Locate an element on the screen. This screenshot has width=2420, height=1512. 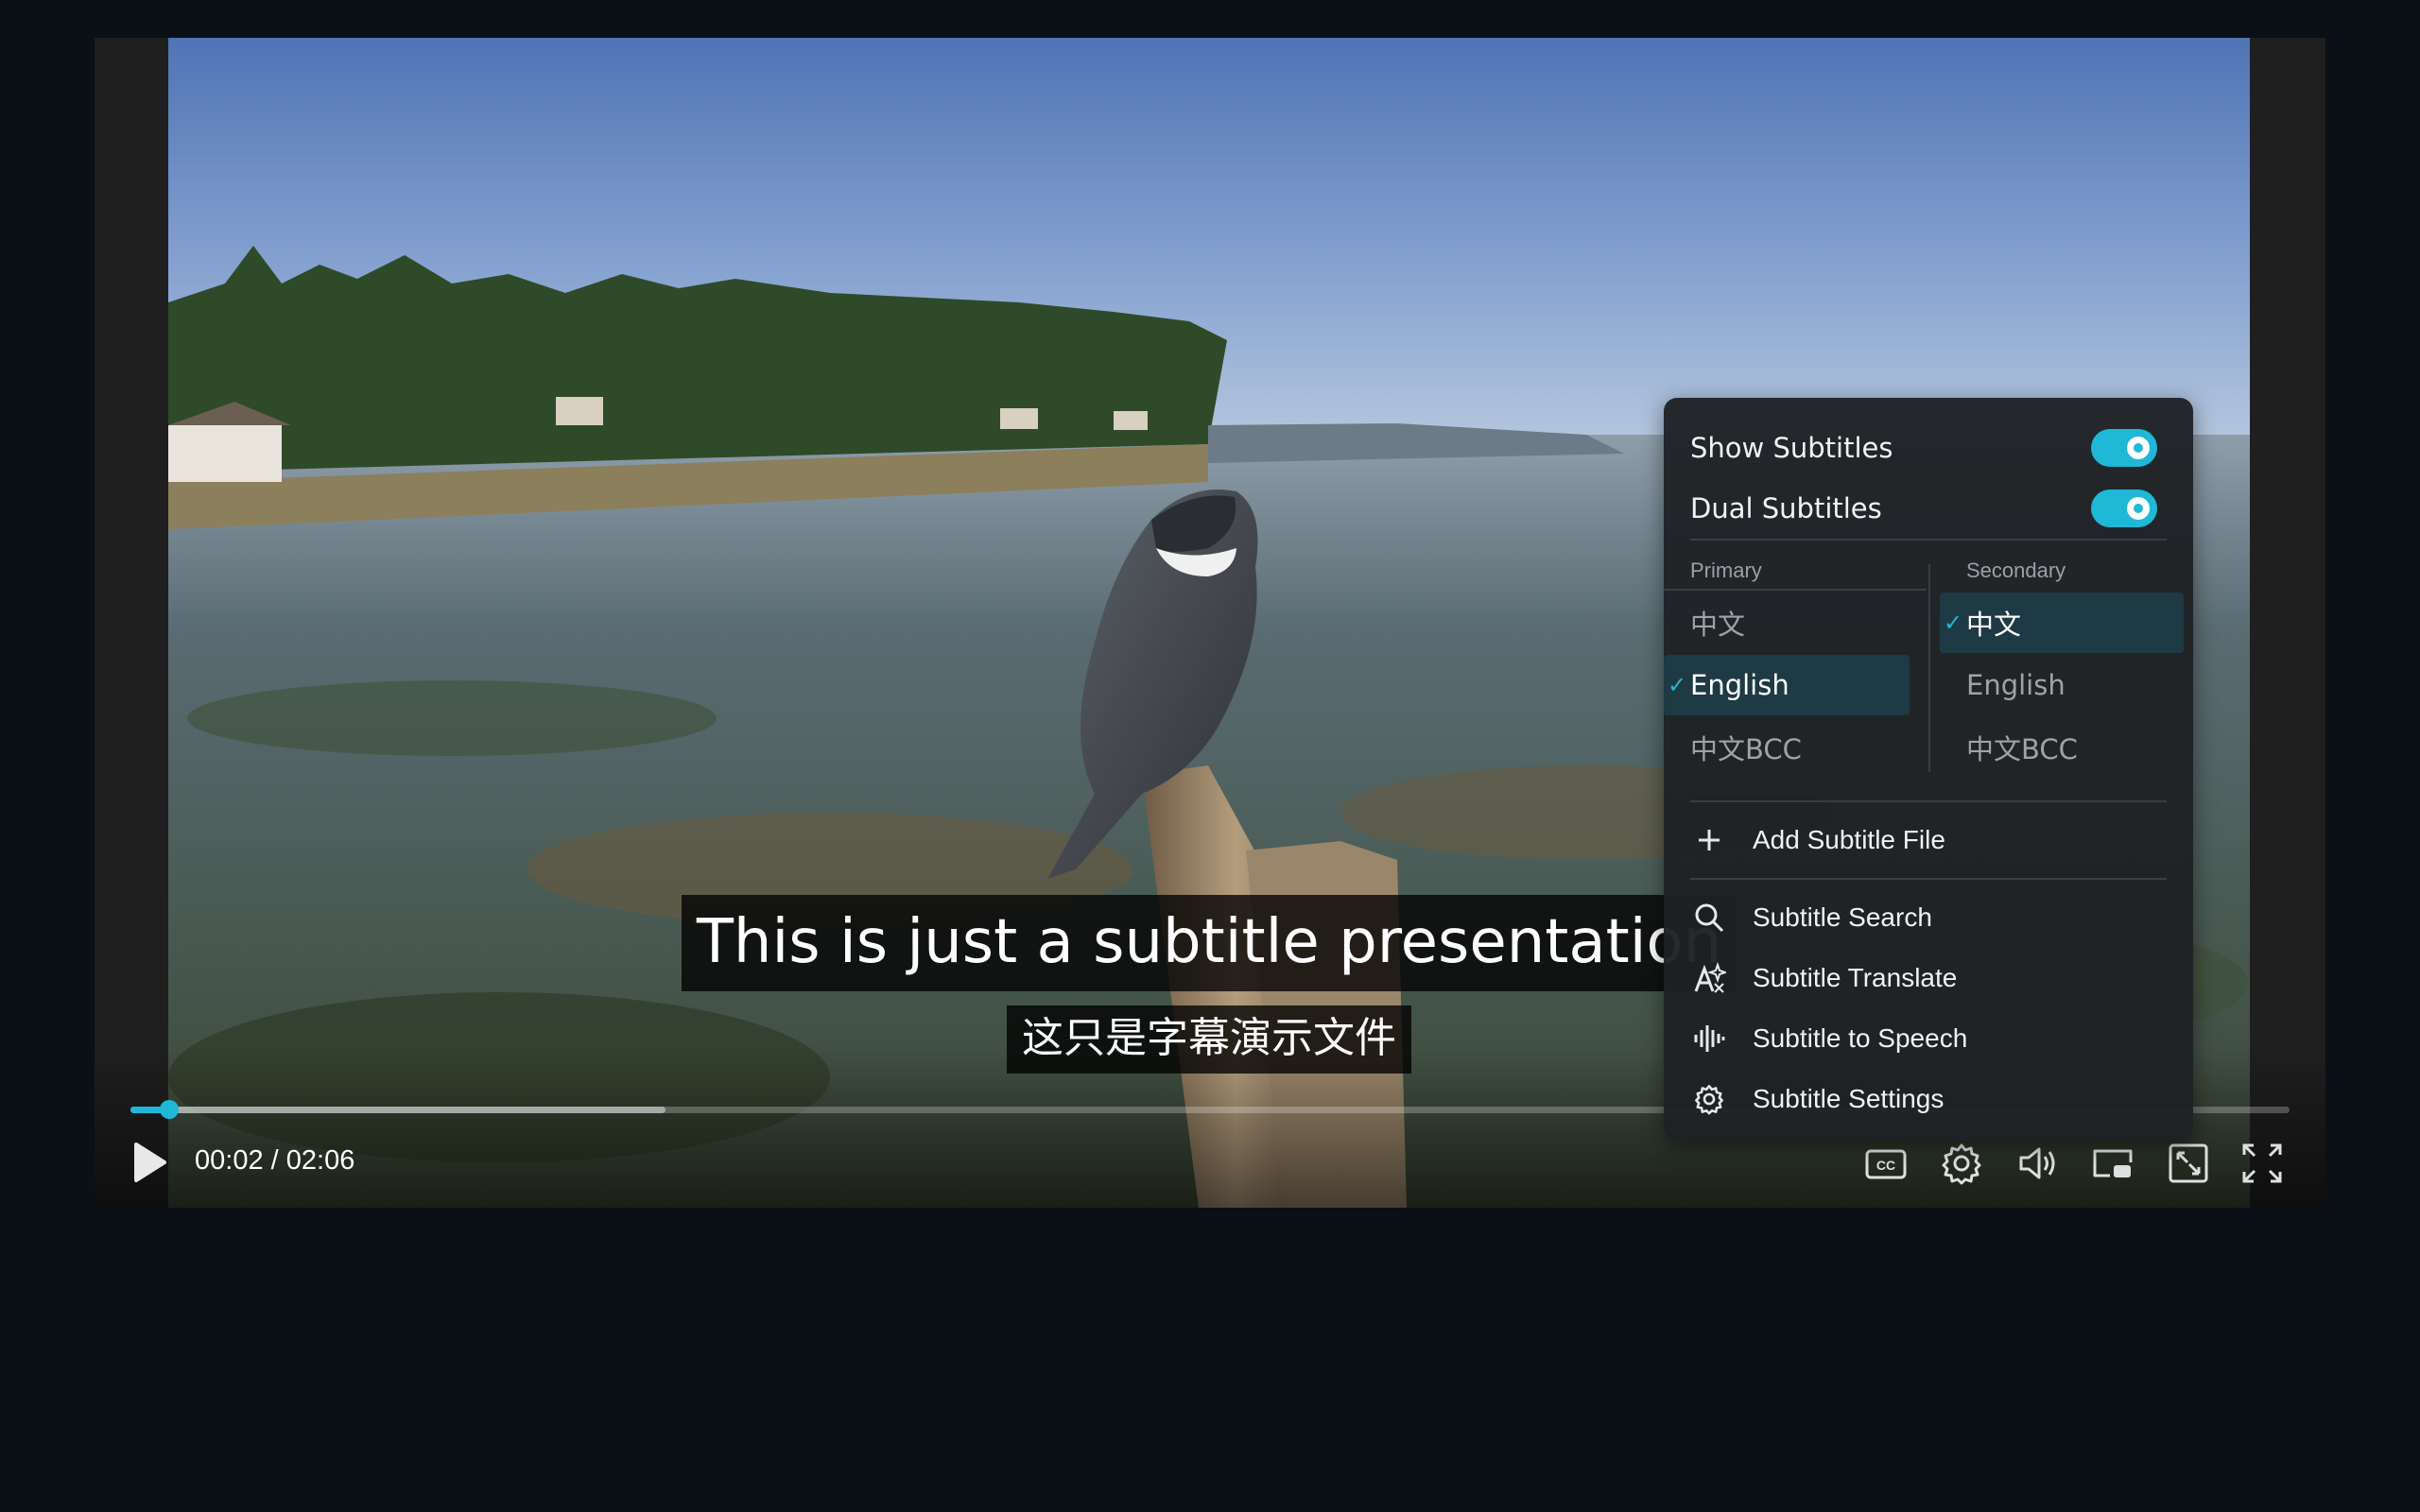
secondary-option-zh: ✓ 中文 is located at coordinates (2062, 623).